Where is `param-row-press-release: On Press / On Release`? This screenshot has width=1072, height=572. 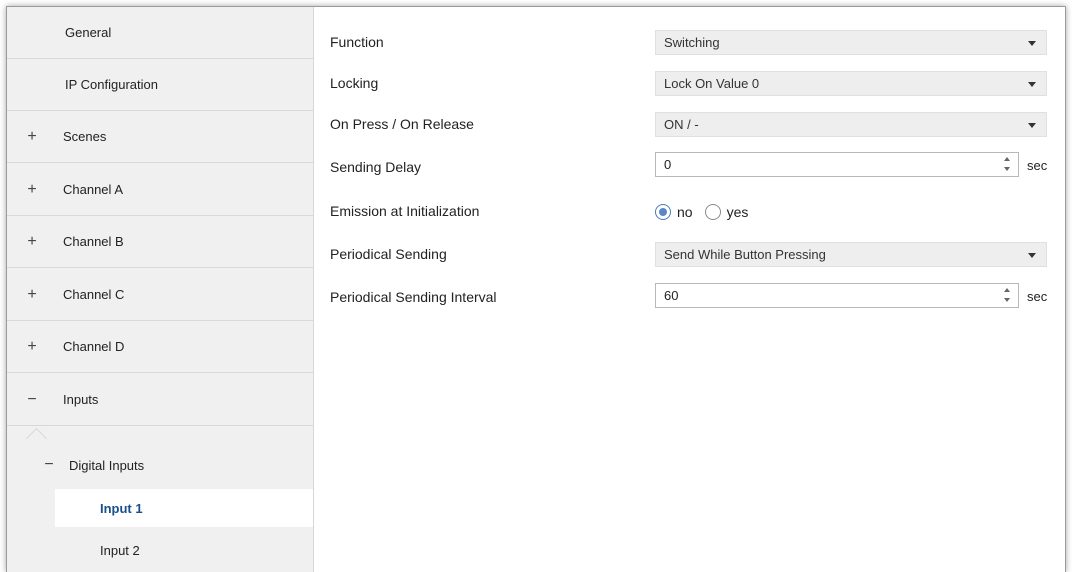 param-row-press-release: On Press / On Release is located at coordinates (495, 124).